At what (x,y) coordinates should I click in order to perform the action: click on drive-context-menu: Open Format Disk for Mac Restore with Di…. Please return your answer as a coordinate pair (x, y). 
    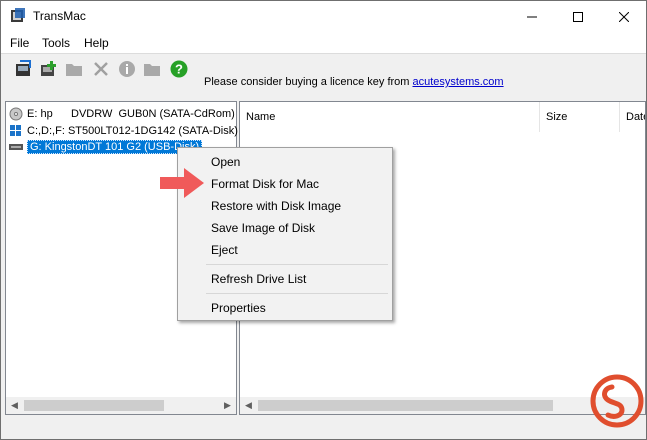
    Looking at the image, I should click on (285, 234).